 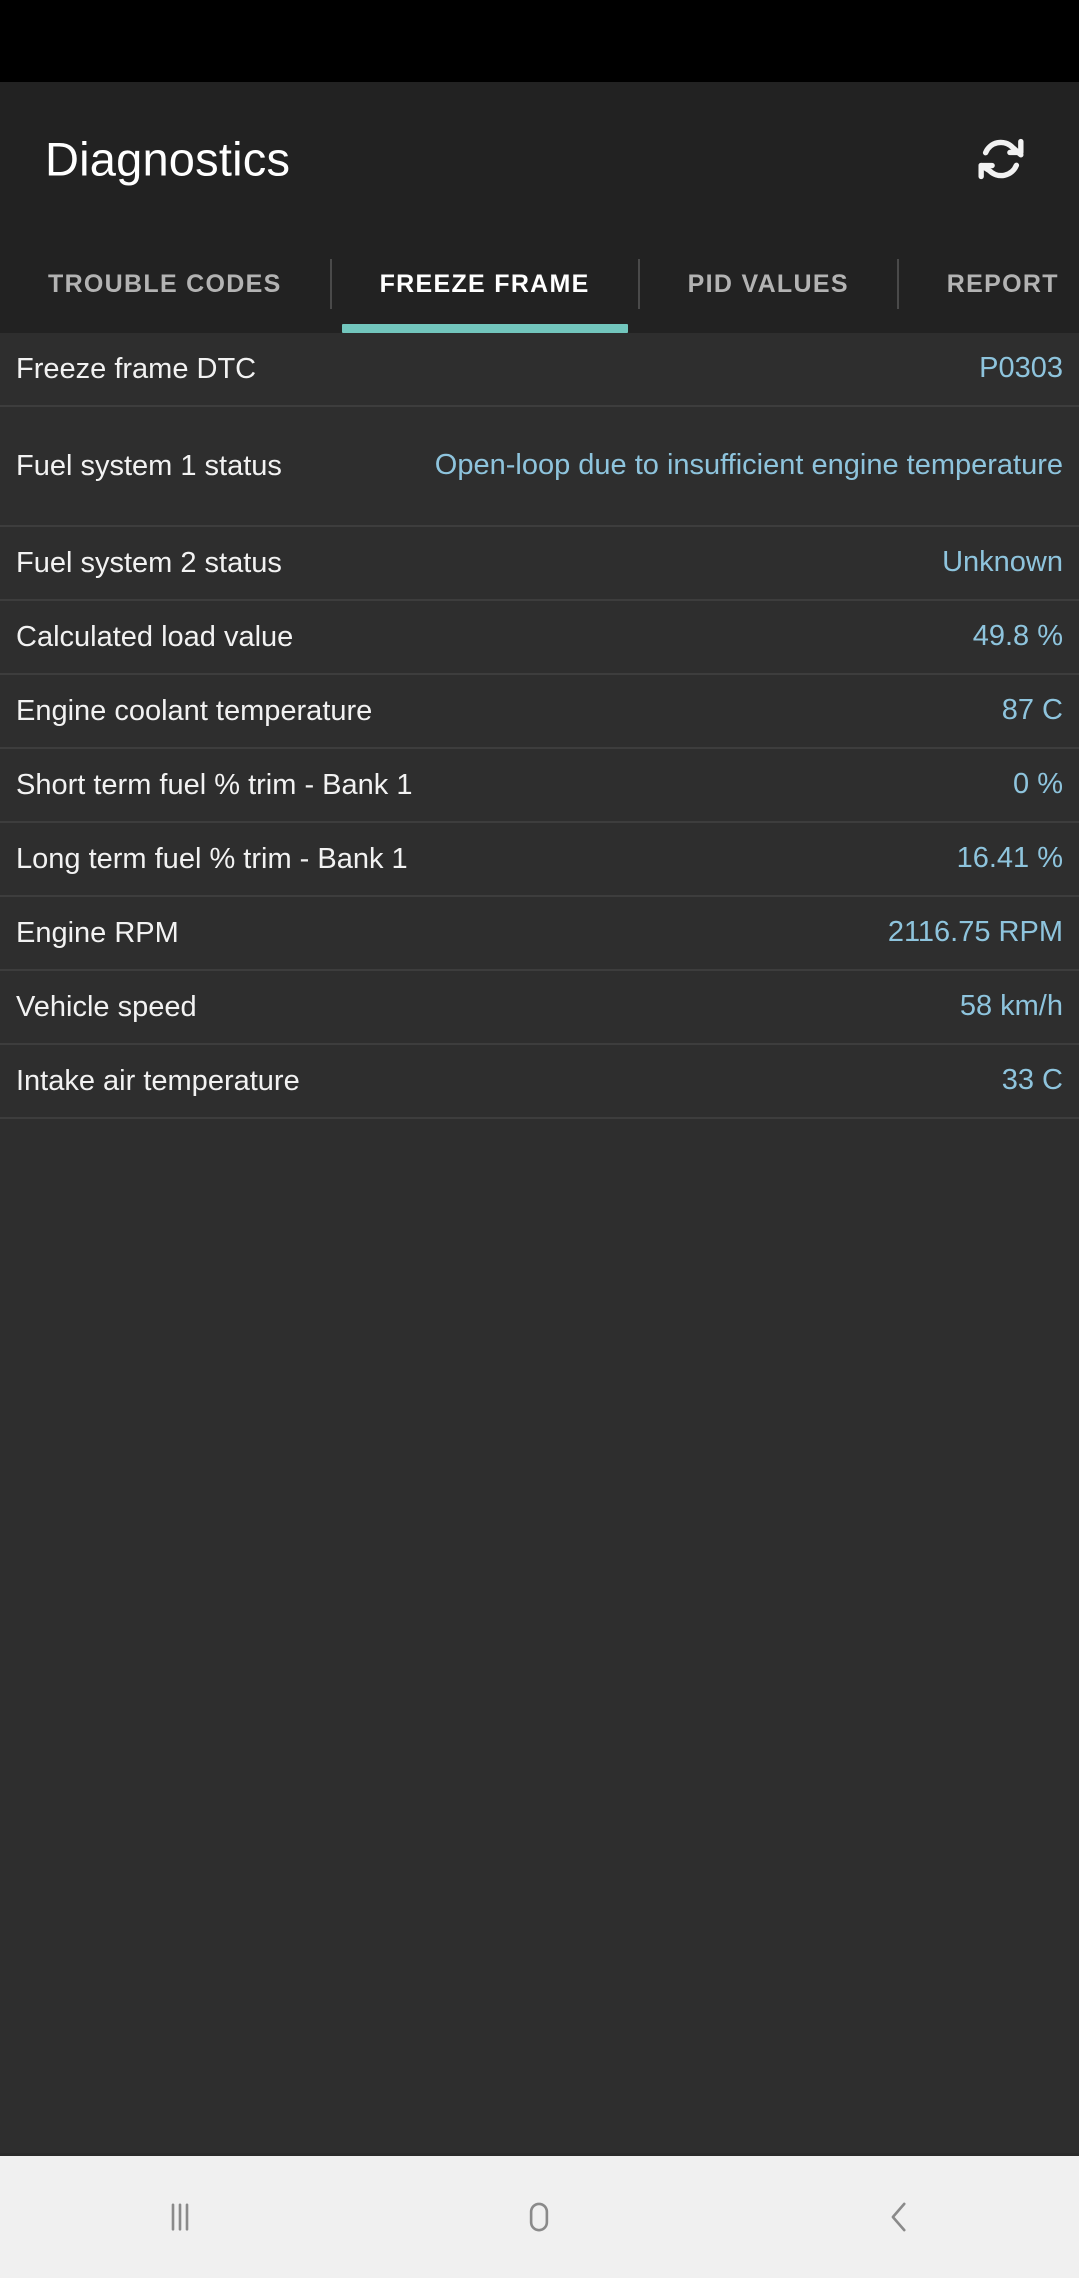 I want to click on app-bar: Diagnostics, so click(x=539, y=158).